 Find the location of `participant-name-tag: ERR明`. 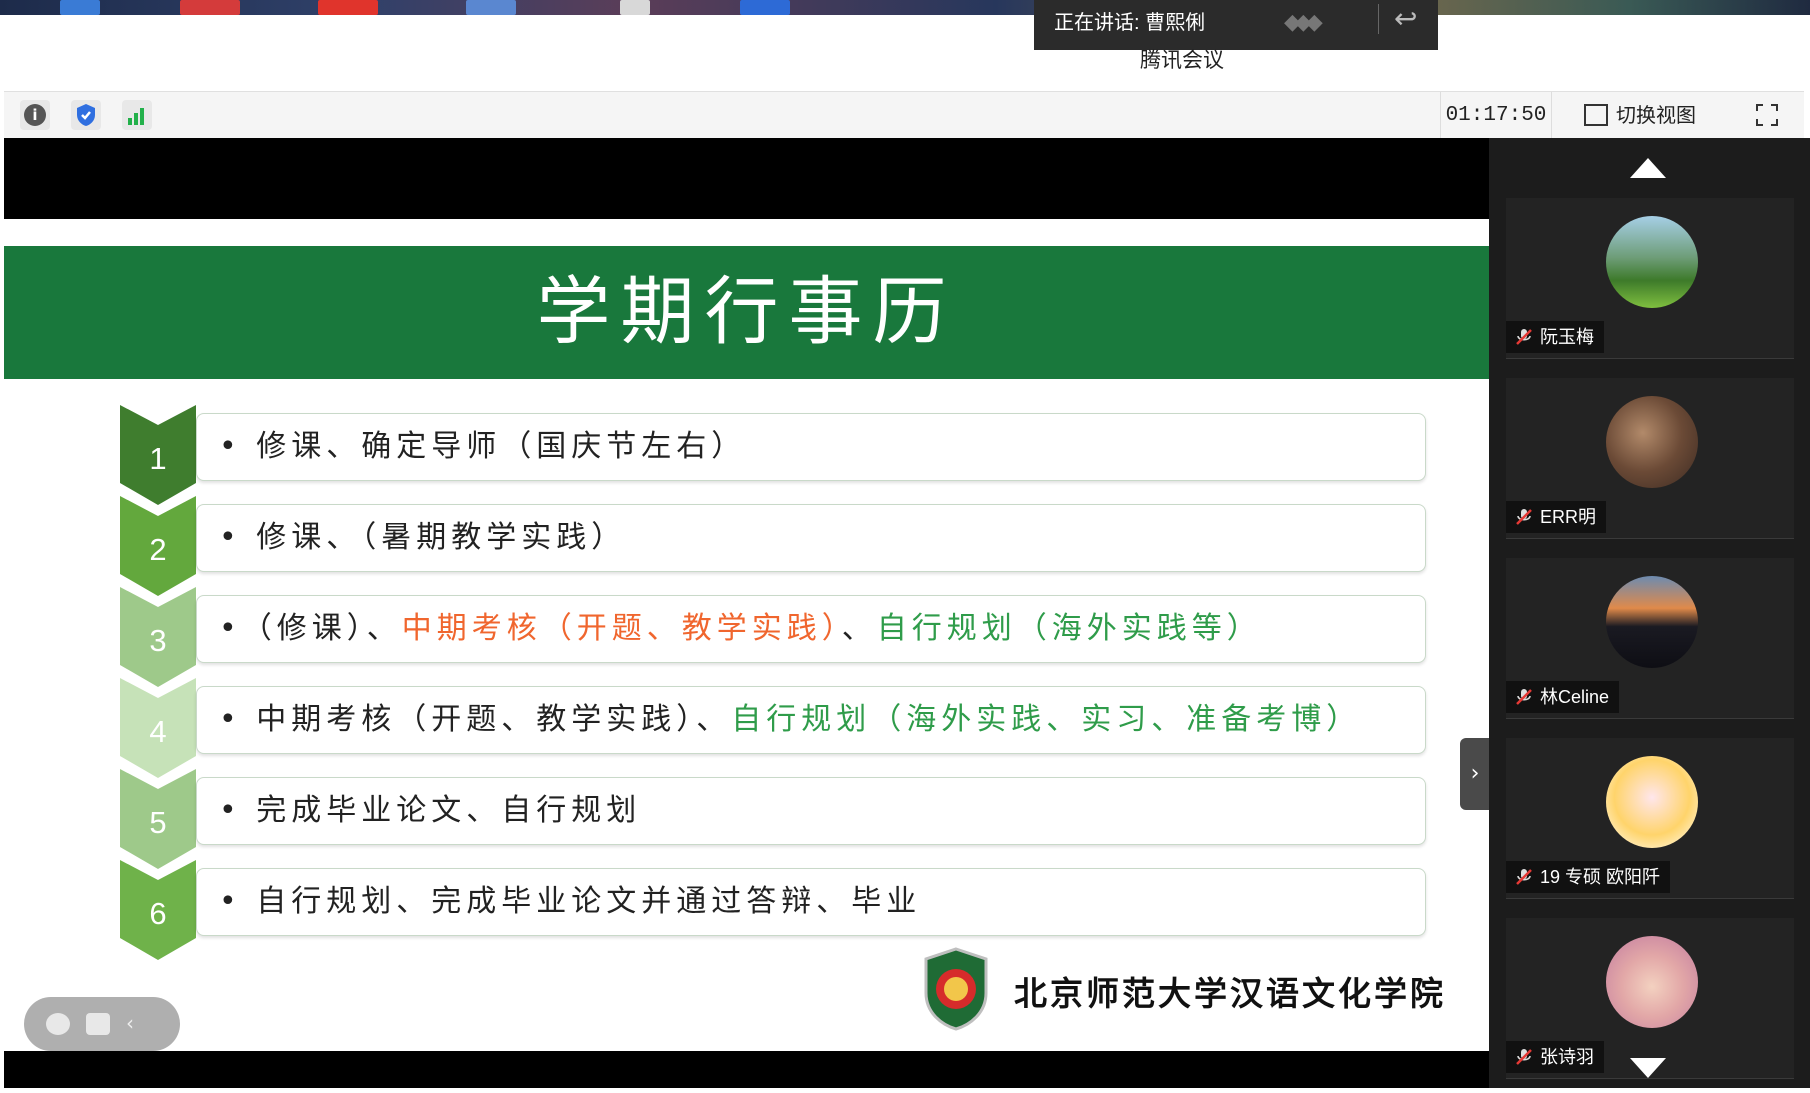

participant-name-tag: ERR明 is located at coordinates (1556, 517).